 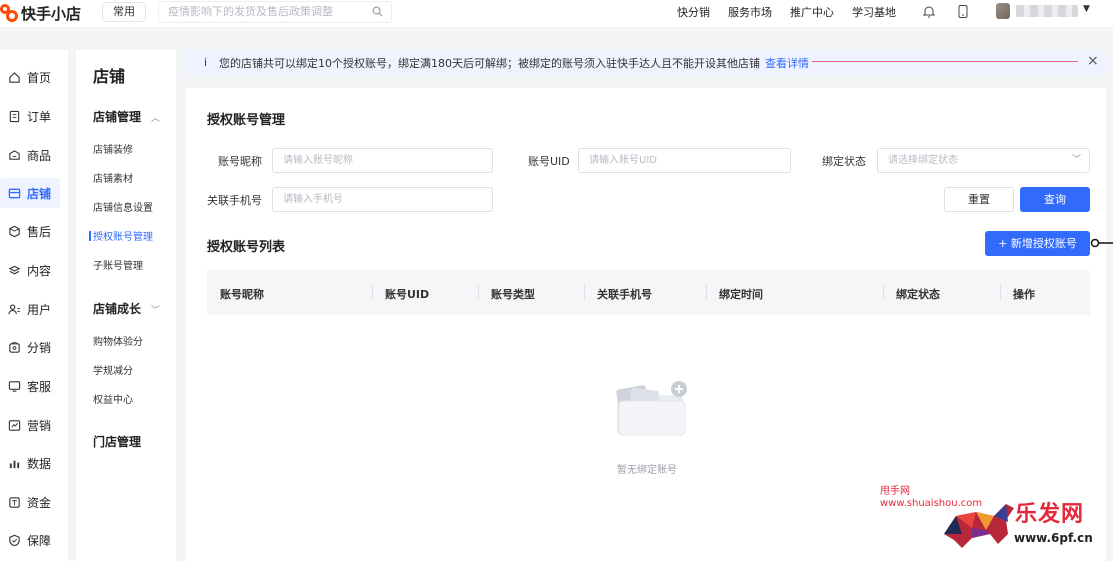 I want to click on primary-nav-label: 用户, so click(x=39, y=309).